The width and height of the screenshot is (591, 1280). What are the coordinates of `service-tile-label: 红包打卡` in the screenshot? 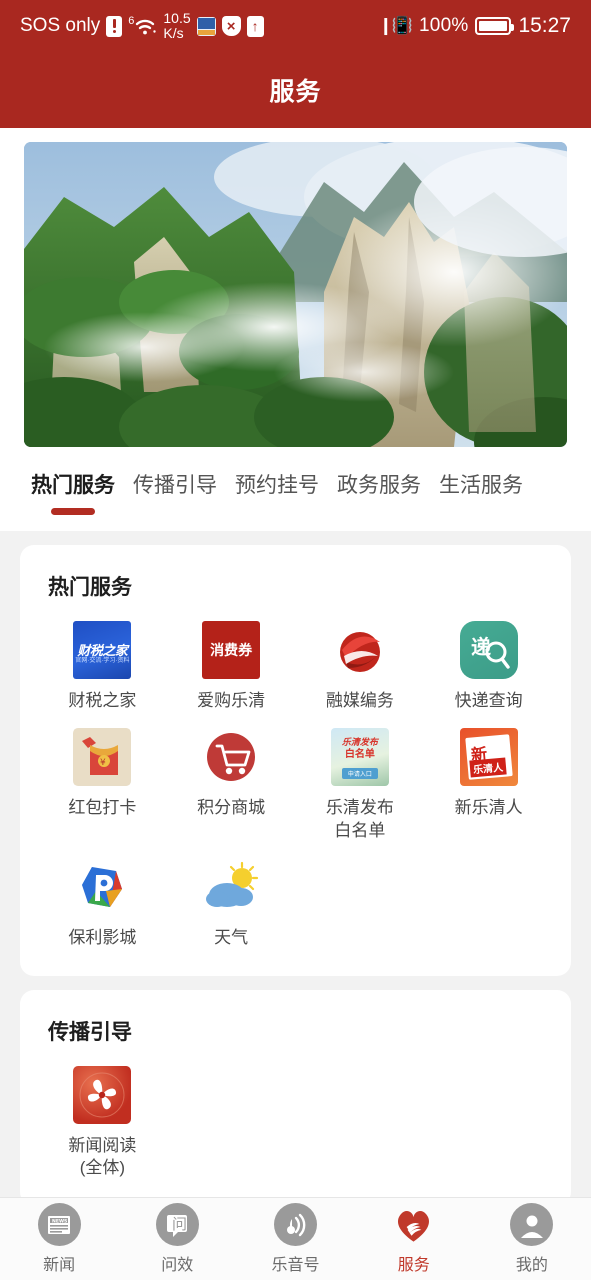 It's located at (102, 808).